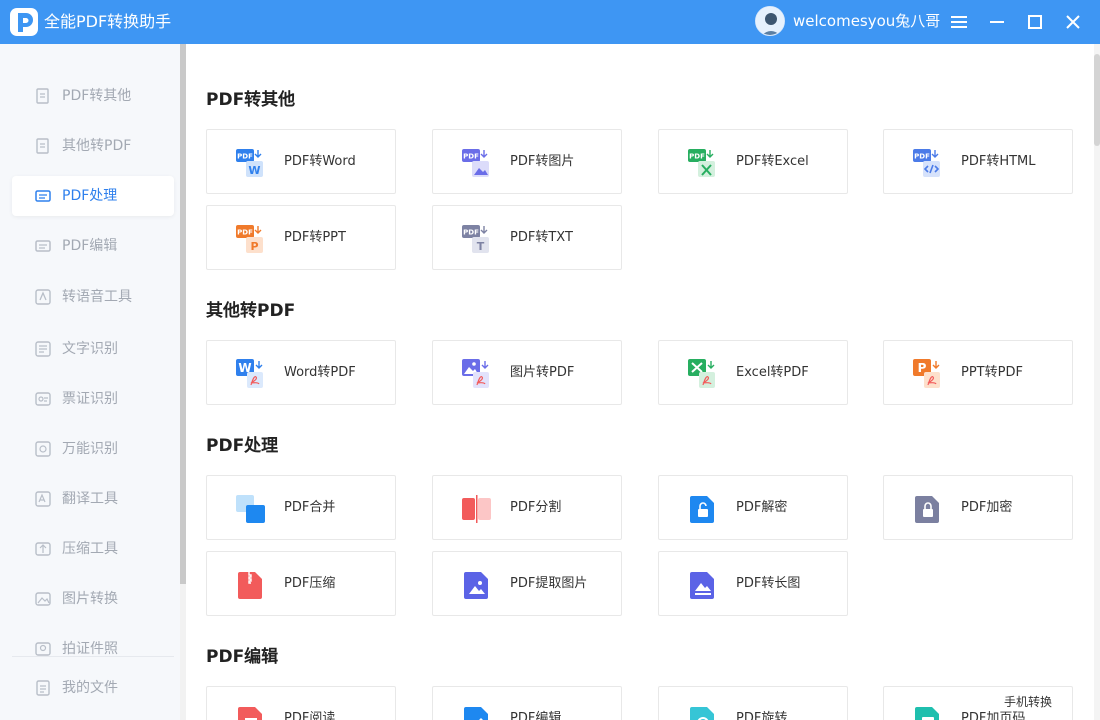  Describe the element at coordinates (90, 196) in the screenshot. I see `sidebar-item-label: PDF处理` at that location.